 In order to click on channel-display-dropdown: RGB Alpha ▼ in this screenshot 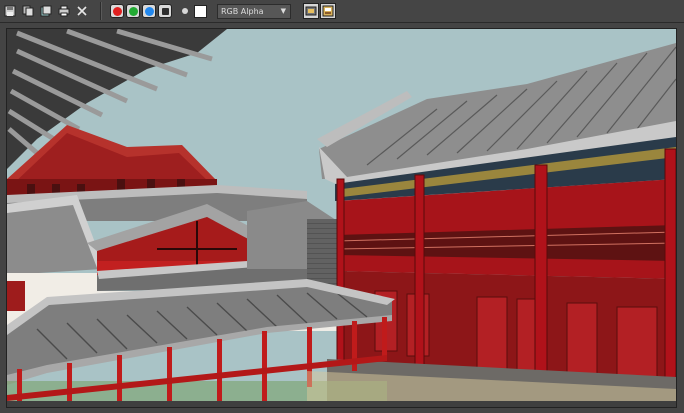, I will do `click(254, 11)`.